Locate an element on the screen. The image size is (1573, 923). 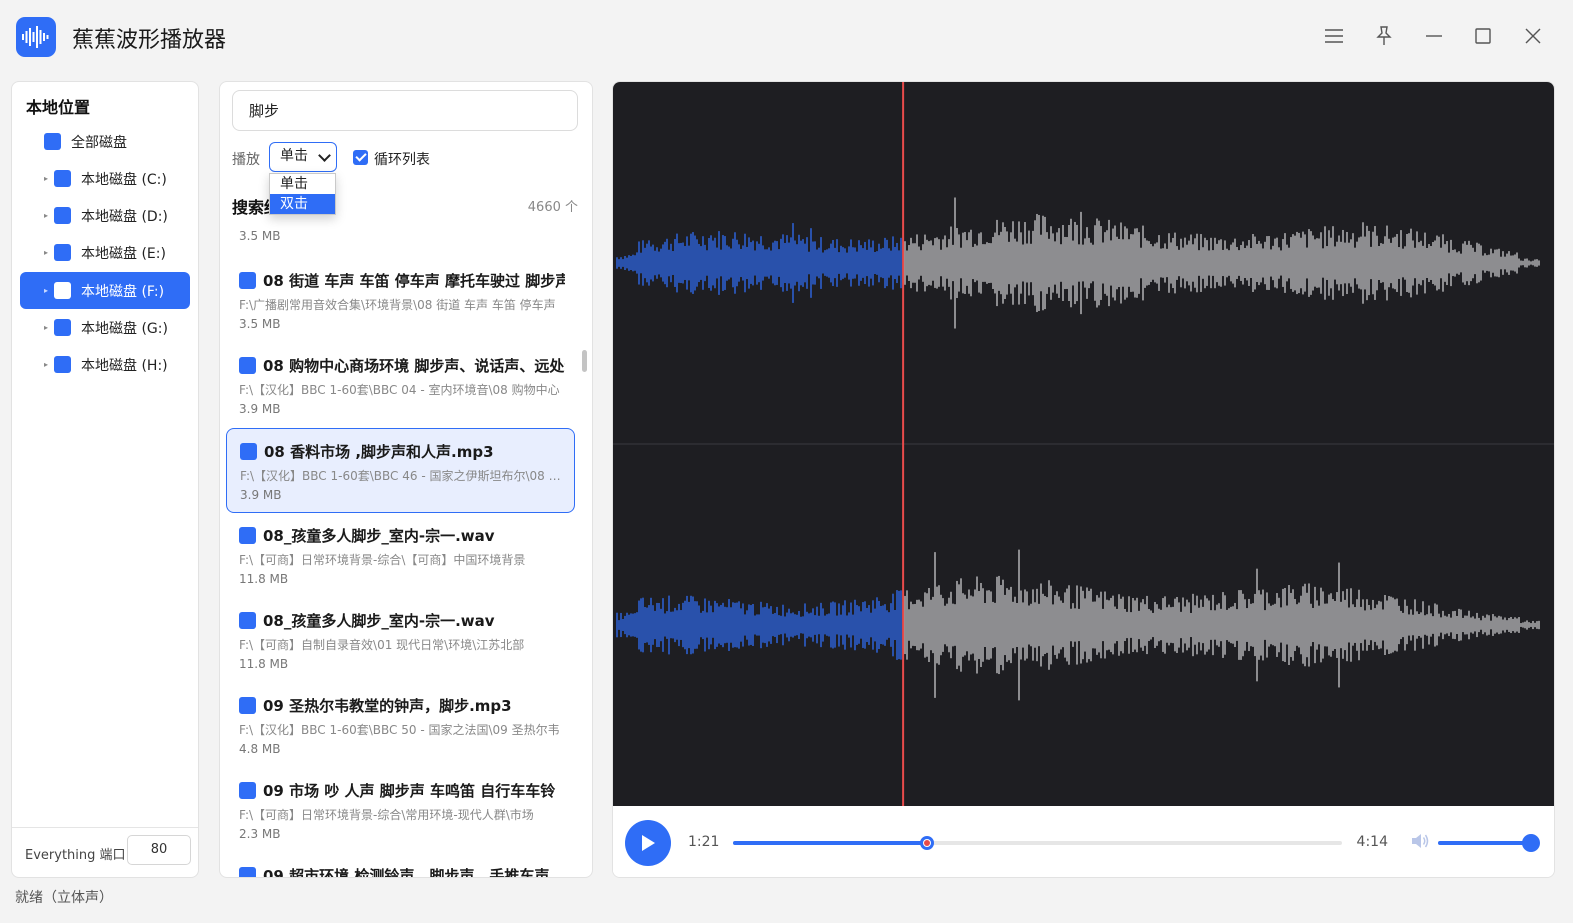
search-input: 脚步 is located at coordinates (405, 110).